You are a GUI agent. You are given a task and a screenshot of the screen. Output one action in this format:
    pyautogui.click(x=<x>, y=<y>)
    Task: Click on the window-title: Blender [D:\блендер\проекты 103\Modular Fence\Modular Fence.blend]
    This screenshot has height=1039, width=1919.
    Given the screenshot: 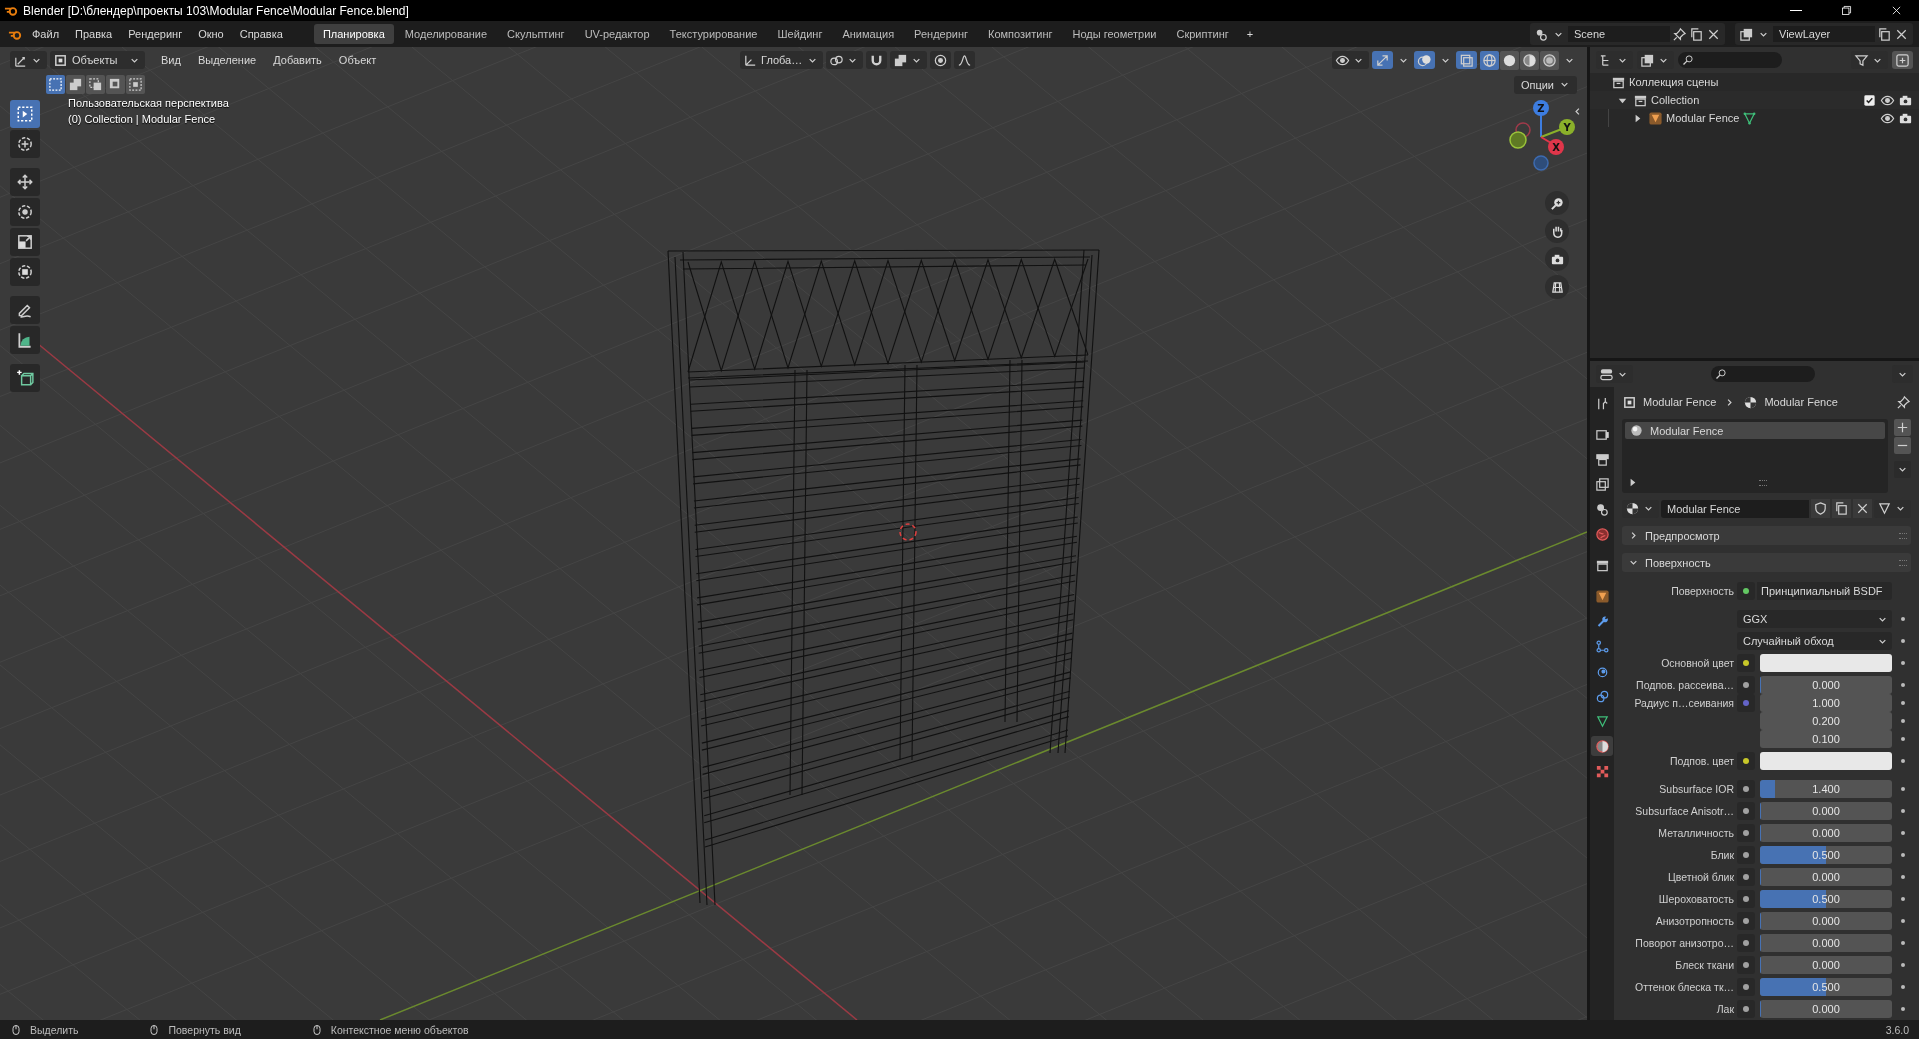 What is the action you would take?
    pyautogui.click(x=216, y=10)
    